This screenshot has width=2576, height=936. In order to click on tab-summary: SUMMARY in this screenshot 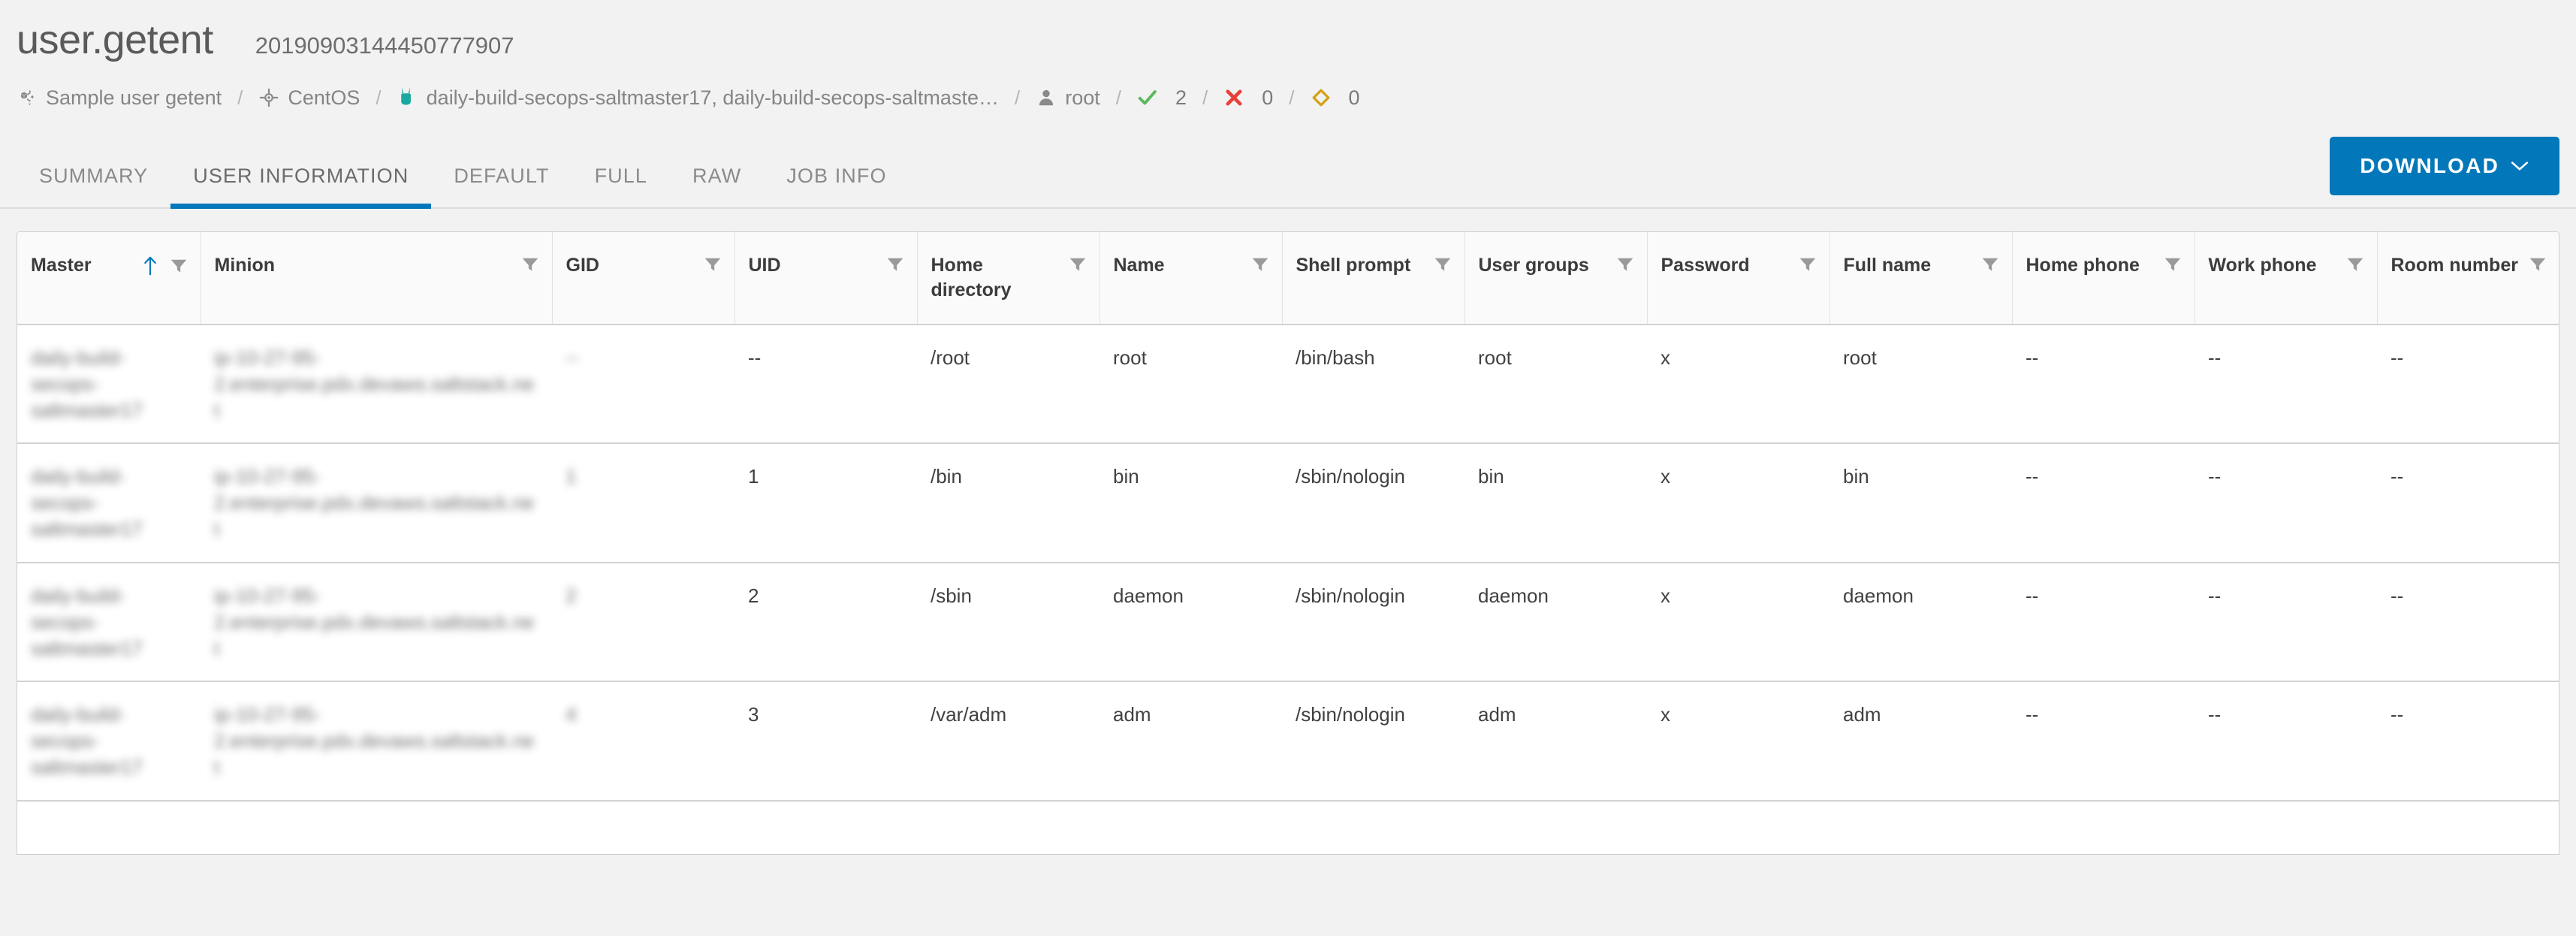, I will do `click(93, 186)`.